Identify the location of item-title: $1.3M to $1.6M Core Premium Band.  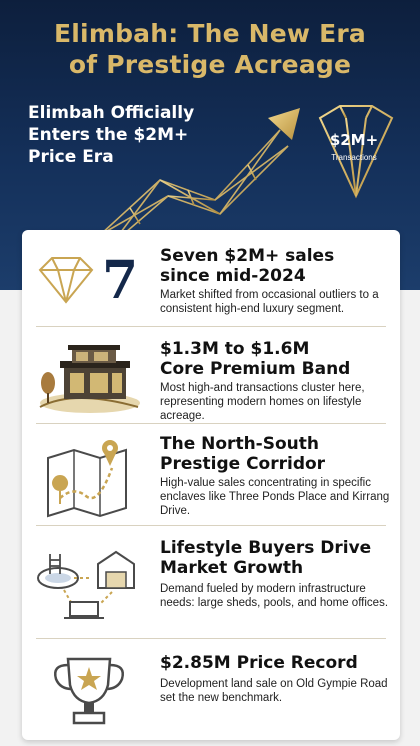
(255, 359).